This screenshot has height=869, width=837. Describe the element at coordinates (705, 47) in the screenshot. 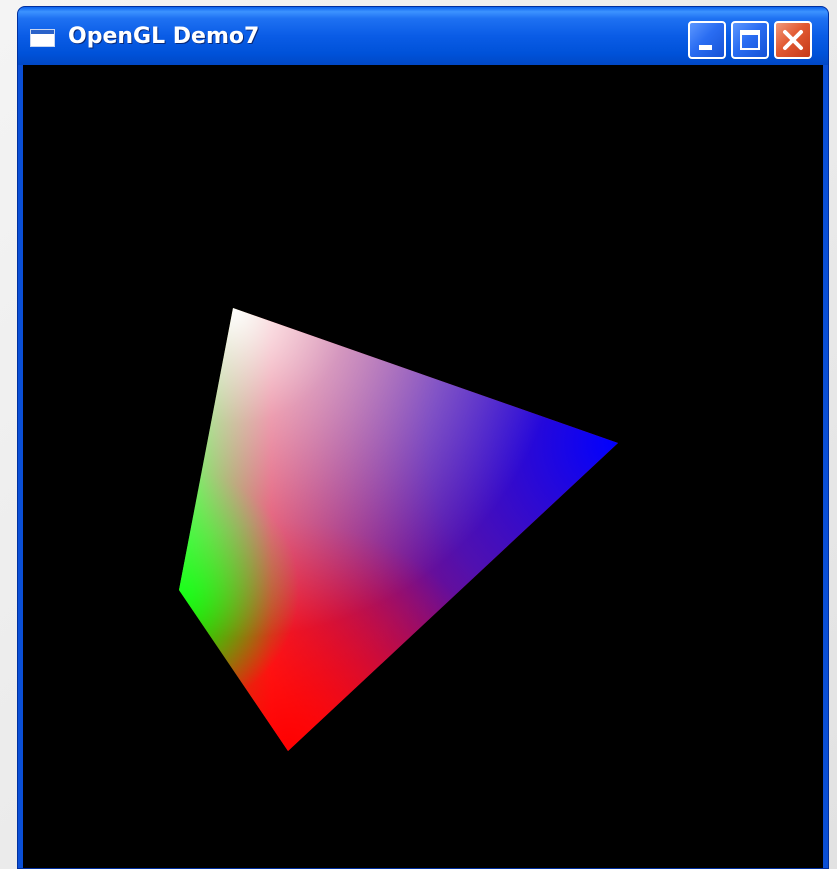

I see `minimize-icon` at that location.